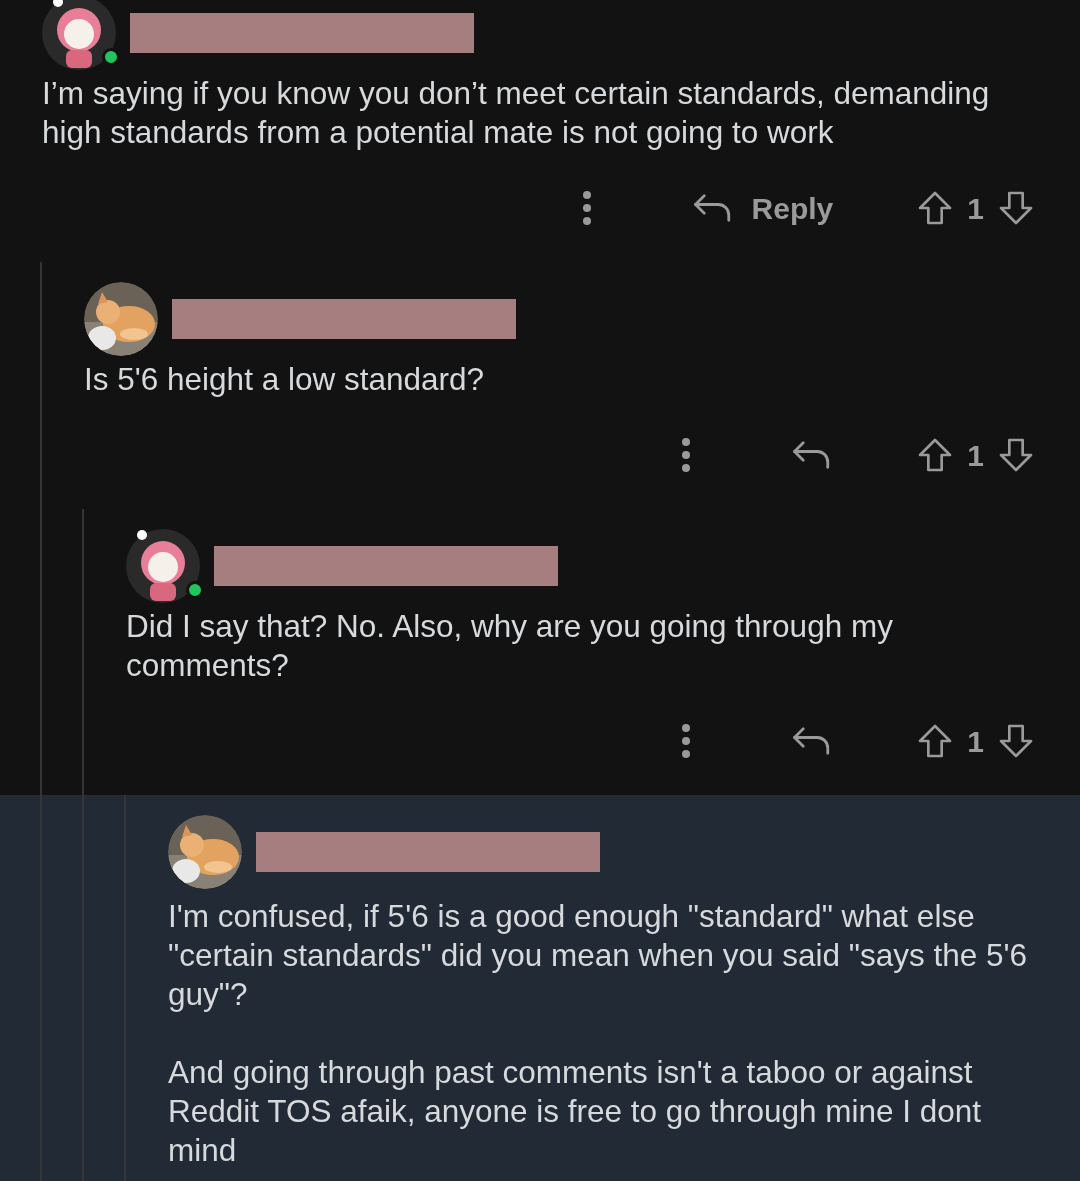 The width and height of the screenshot is (1080, 1181). What do you see at coordinates (285, 379) in the screenshot?
I see `comment-text: Is 5'6 height a low standard?` at bounding box center [285, 379].